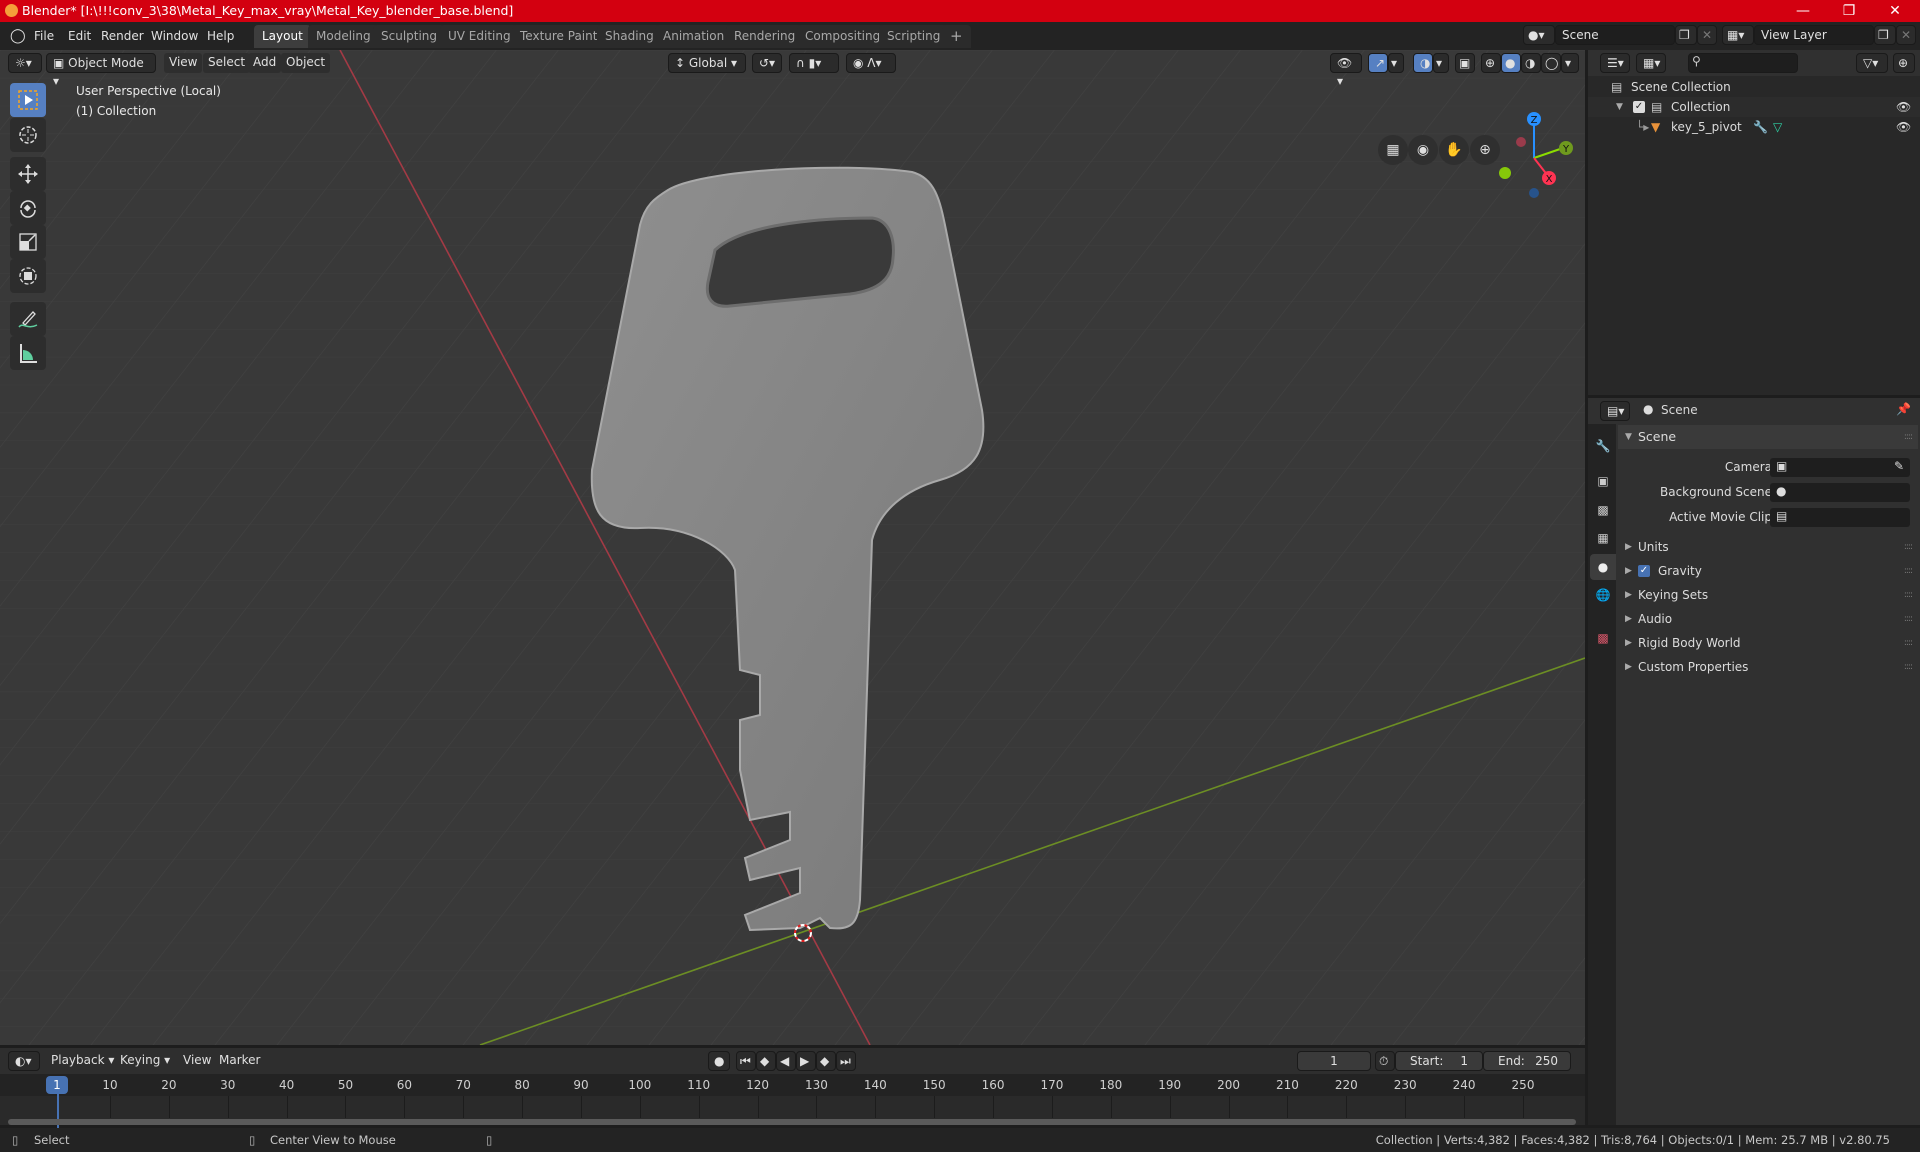 Image resolution: width=1920 pixels, height=1152 pixels. Describe the element at coordinates (1849, 11) in the screenshot. I see `maximize-button: ❐` at that location.